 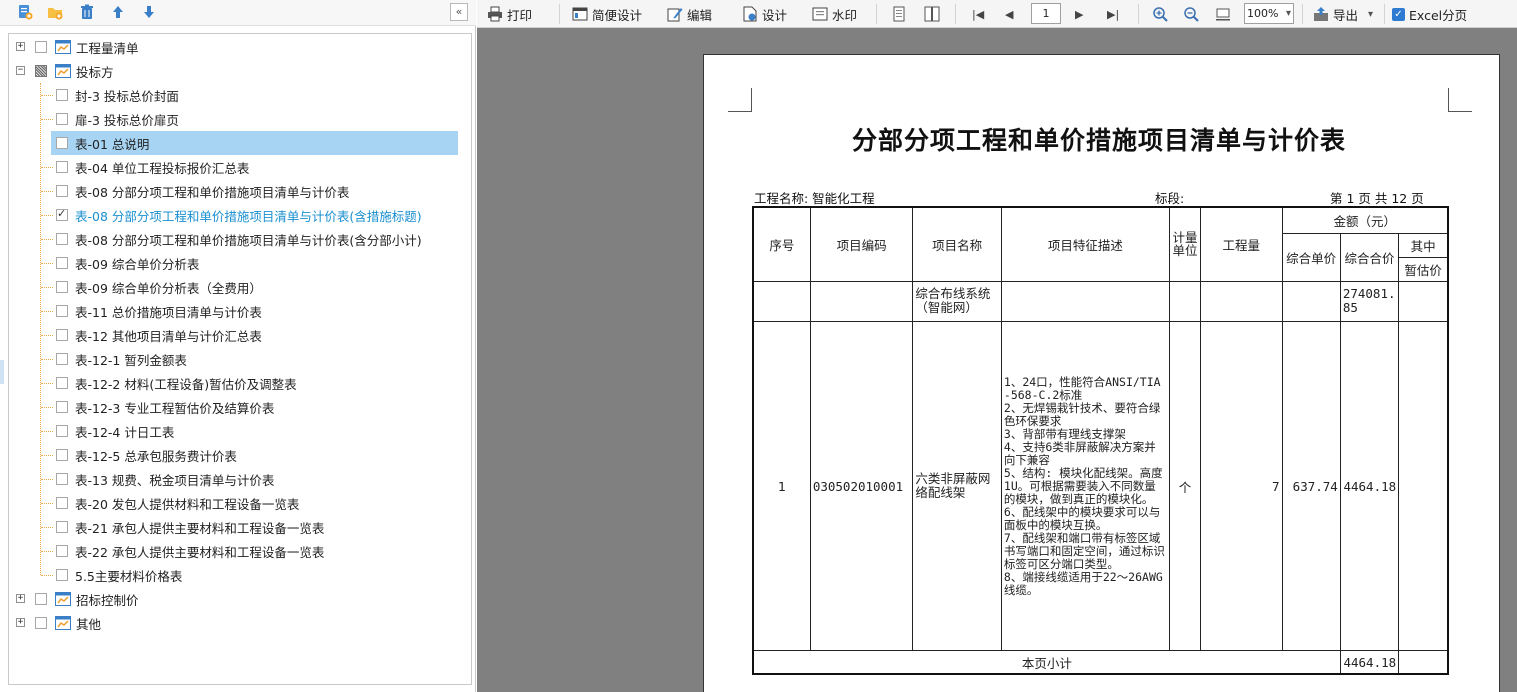 I want to click on tree-item: 表-22 承包人提供主要材料和工程设备一览表, so click(x=240, y=551).